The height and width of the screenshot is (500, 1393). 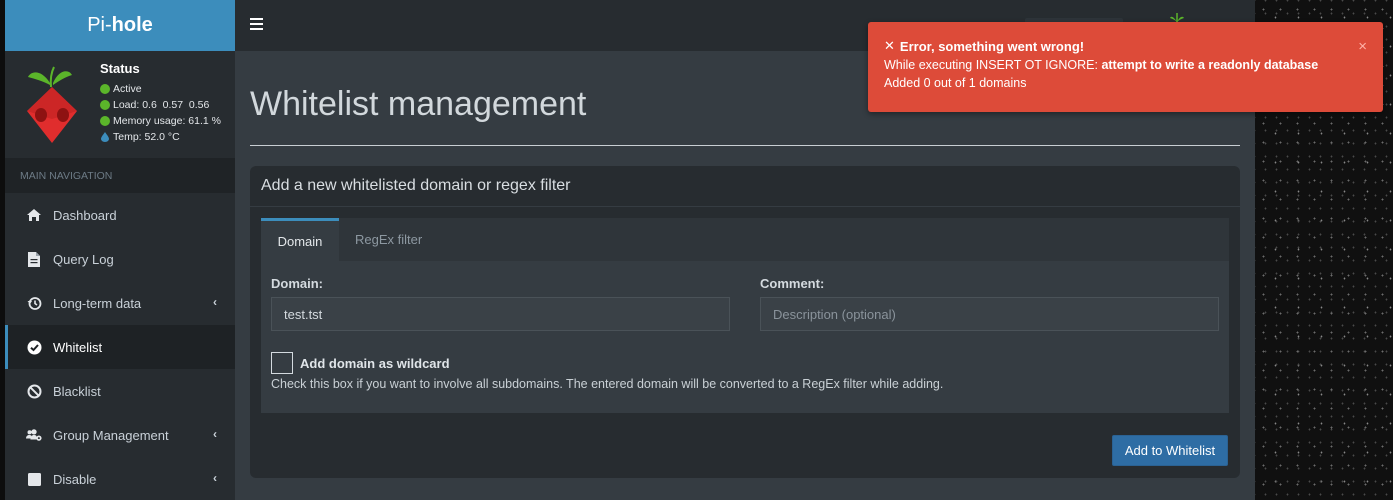 I want to click on domain-label: Domain:, so click(x=297, y=283).